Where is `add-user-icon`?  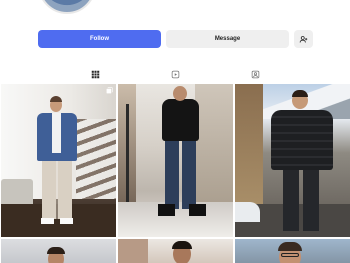
add-user-icon is located at coordinates (303, 39).